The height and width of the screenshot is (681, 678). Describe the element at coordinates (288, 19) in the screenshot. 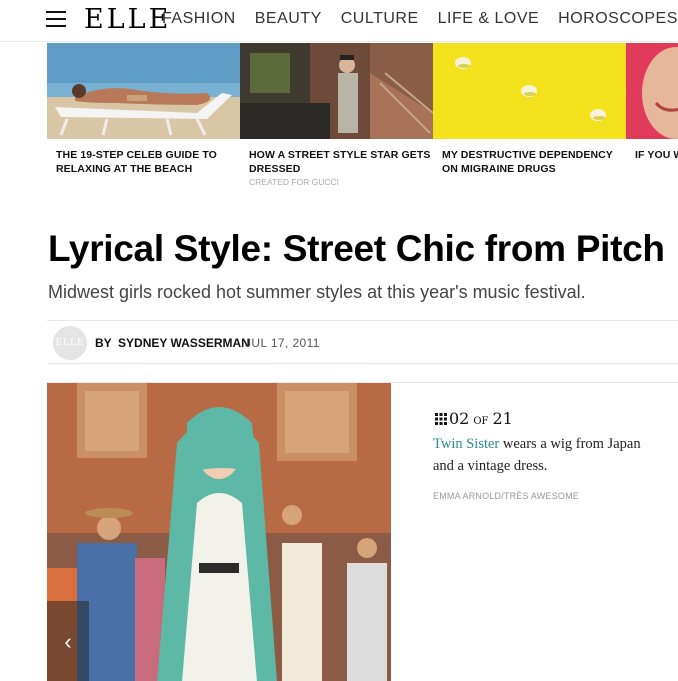

I see `nav-item-beauty: BEAUTY` at that location.